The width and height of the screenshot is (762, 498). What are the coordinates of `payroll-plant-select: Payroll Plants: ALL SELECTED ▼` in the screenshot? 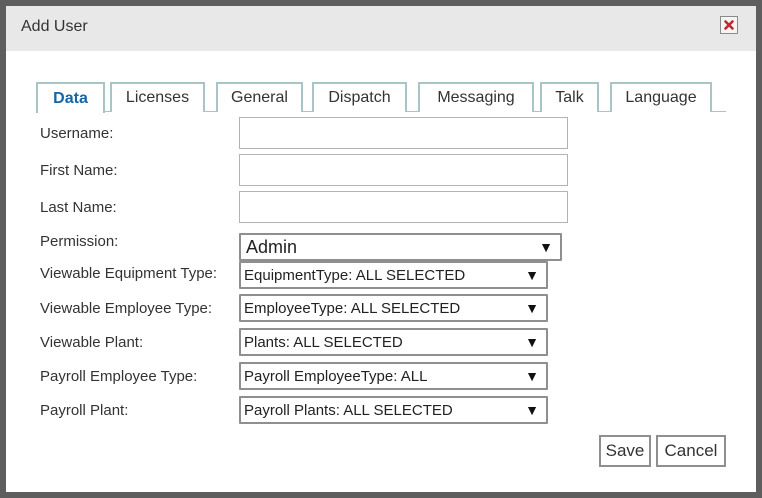 It's located at (393, 410).